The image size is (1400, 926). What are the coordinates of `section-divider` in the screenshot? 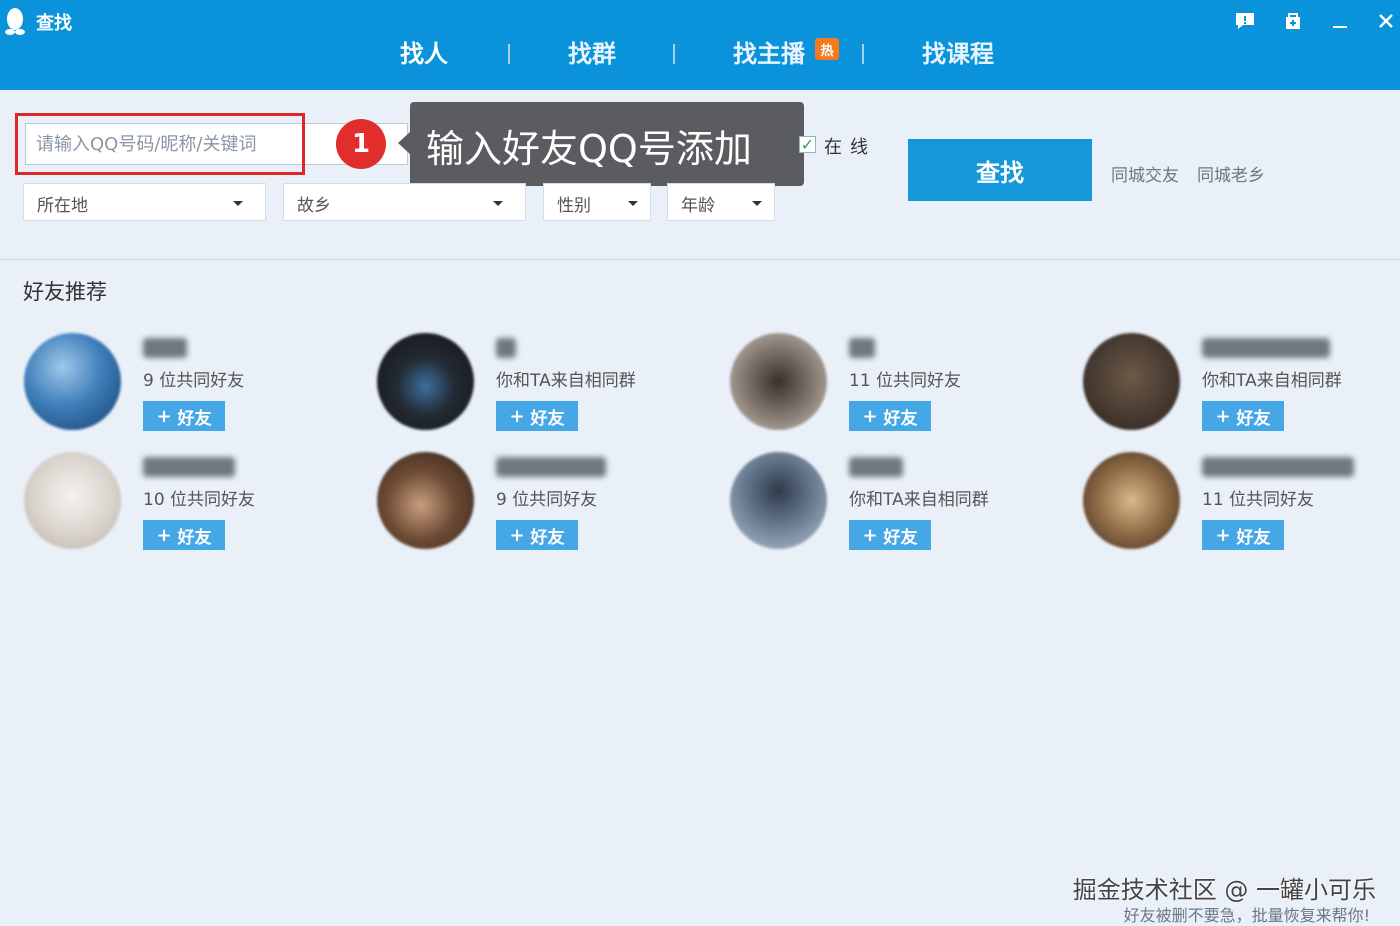 It's located at (700, 259).